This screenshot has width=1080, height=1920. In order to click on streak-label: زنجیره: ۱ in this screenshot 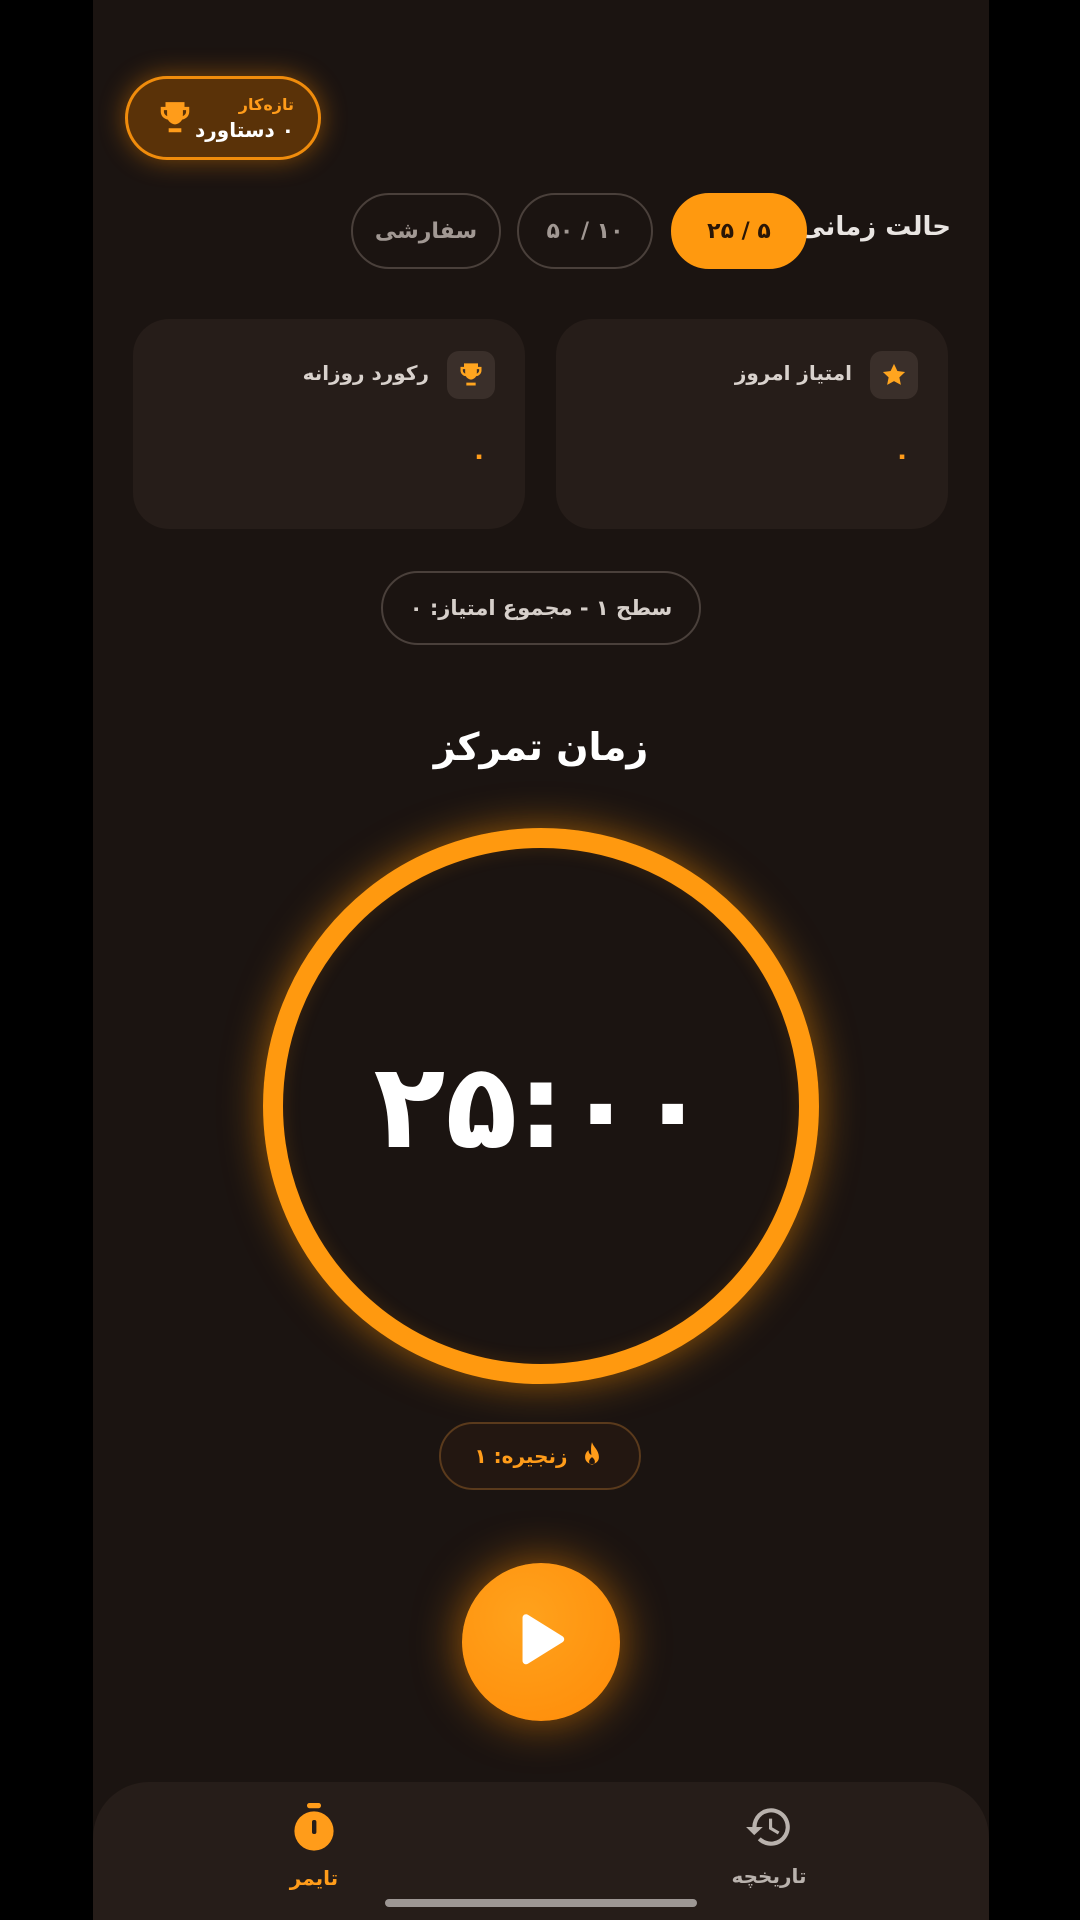, I will do `click(521, 1456)`.